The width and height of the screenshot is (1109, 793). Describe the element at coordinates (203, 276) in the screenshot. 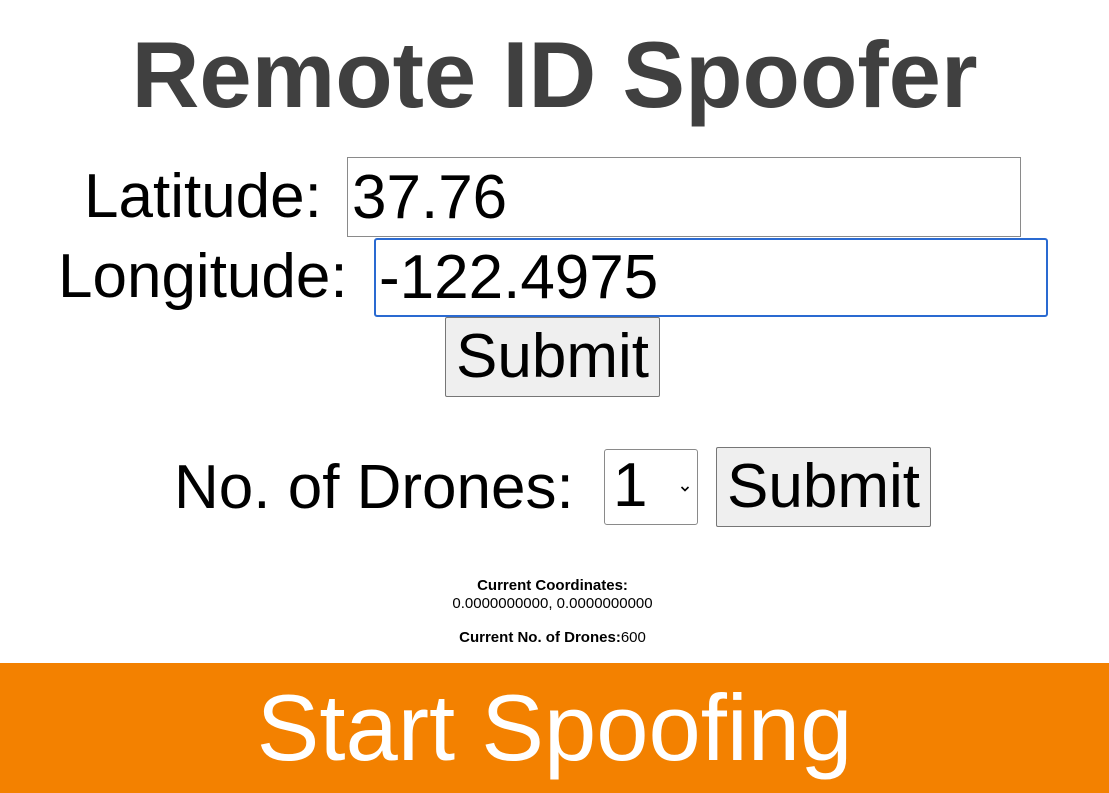

I see `longitude-label: Longitude:` at that location.